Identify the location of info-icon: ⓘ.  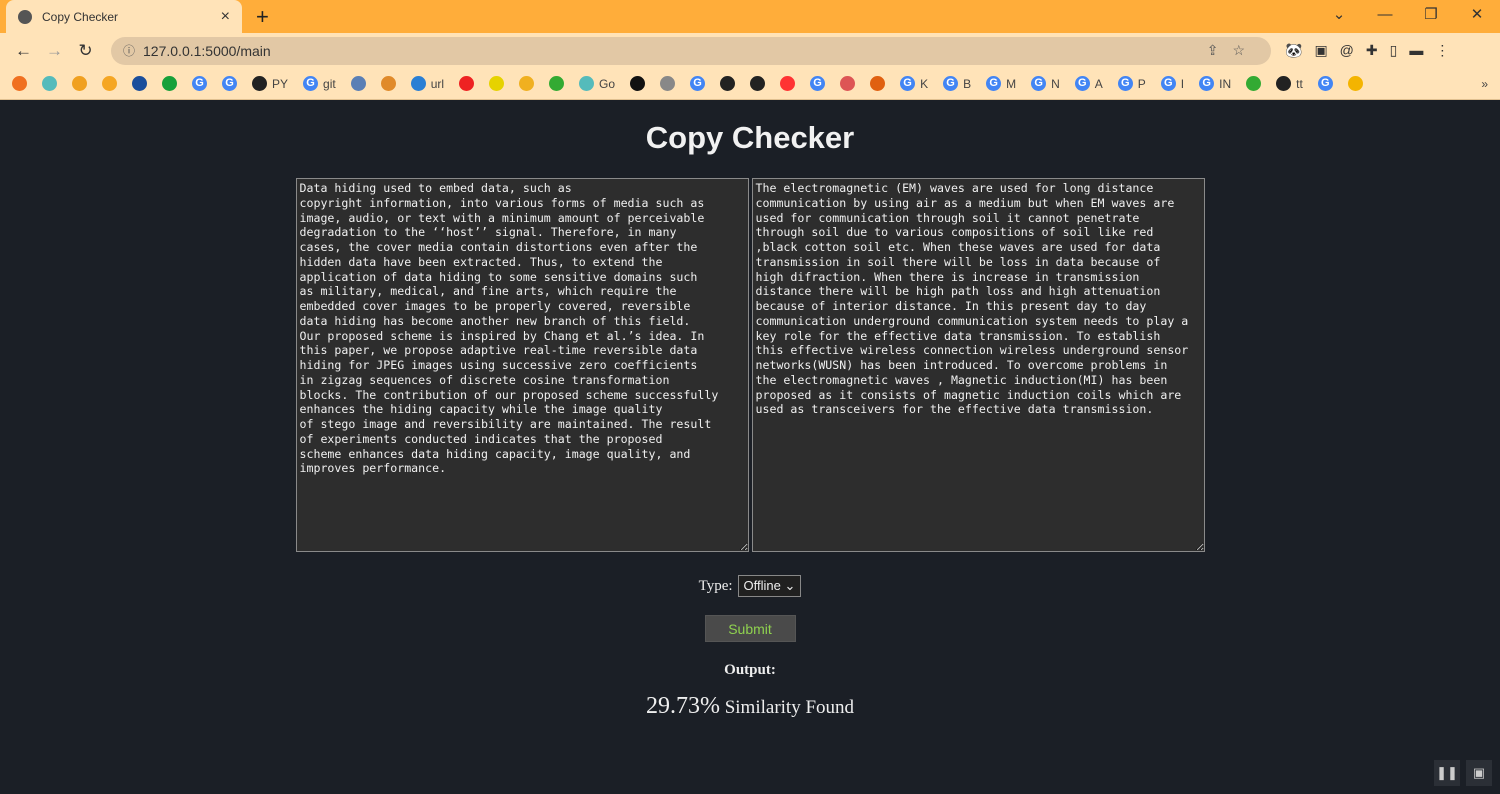
(129, 50).